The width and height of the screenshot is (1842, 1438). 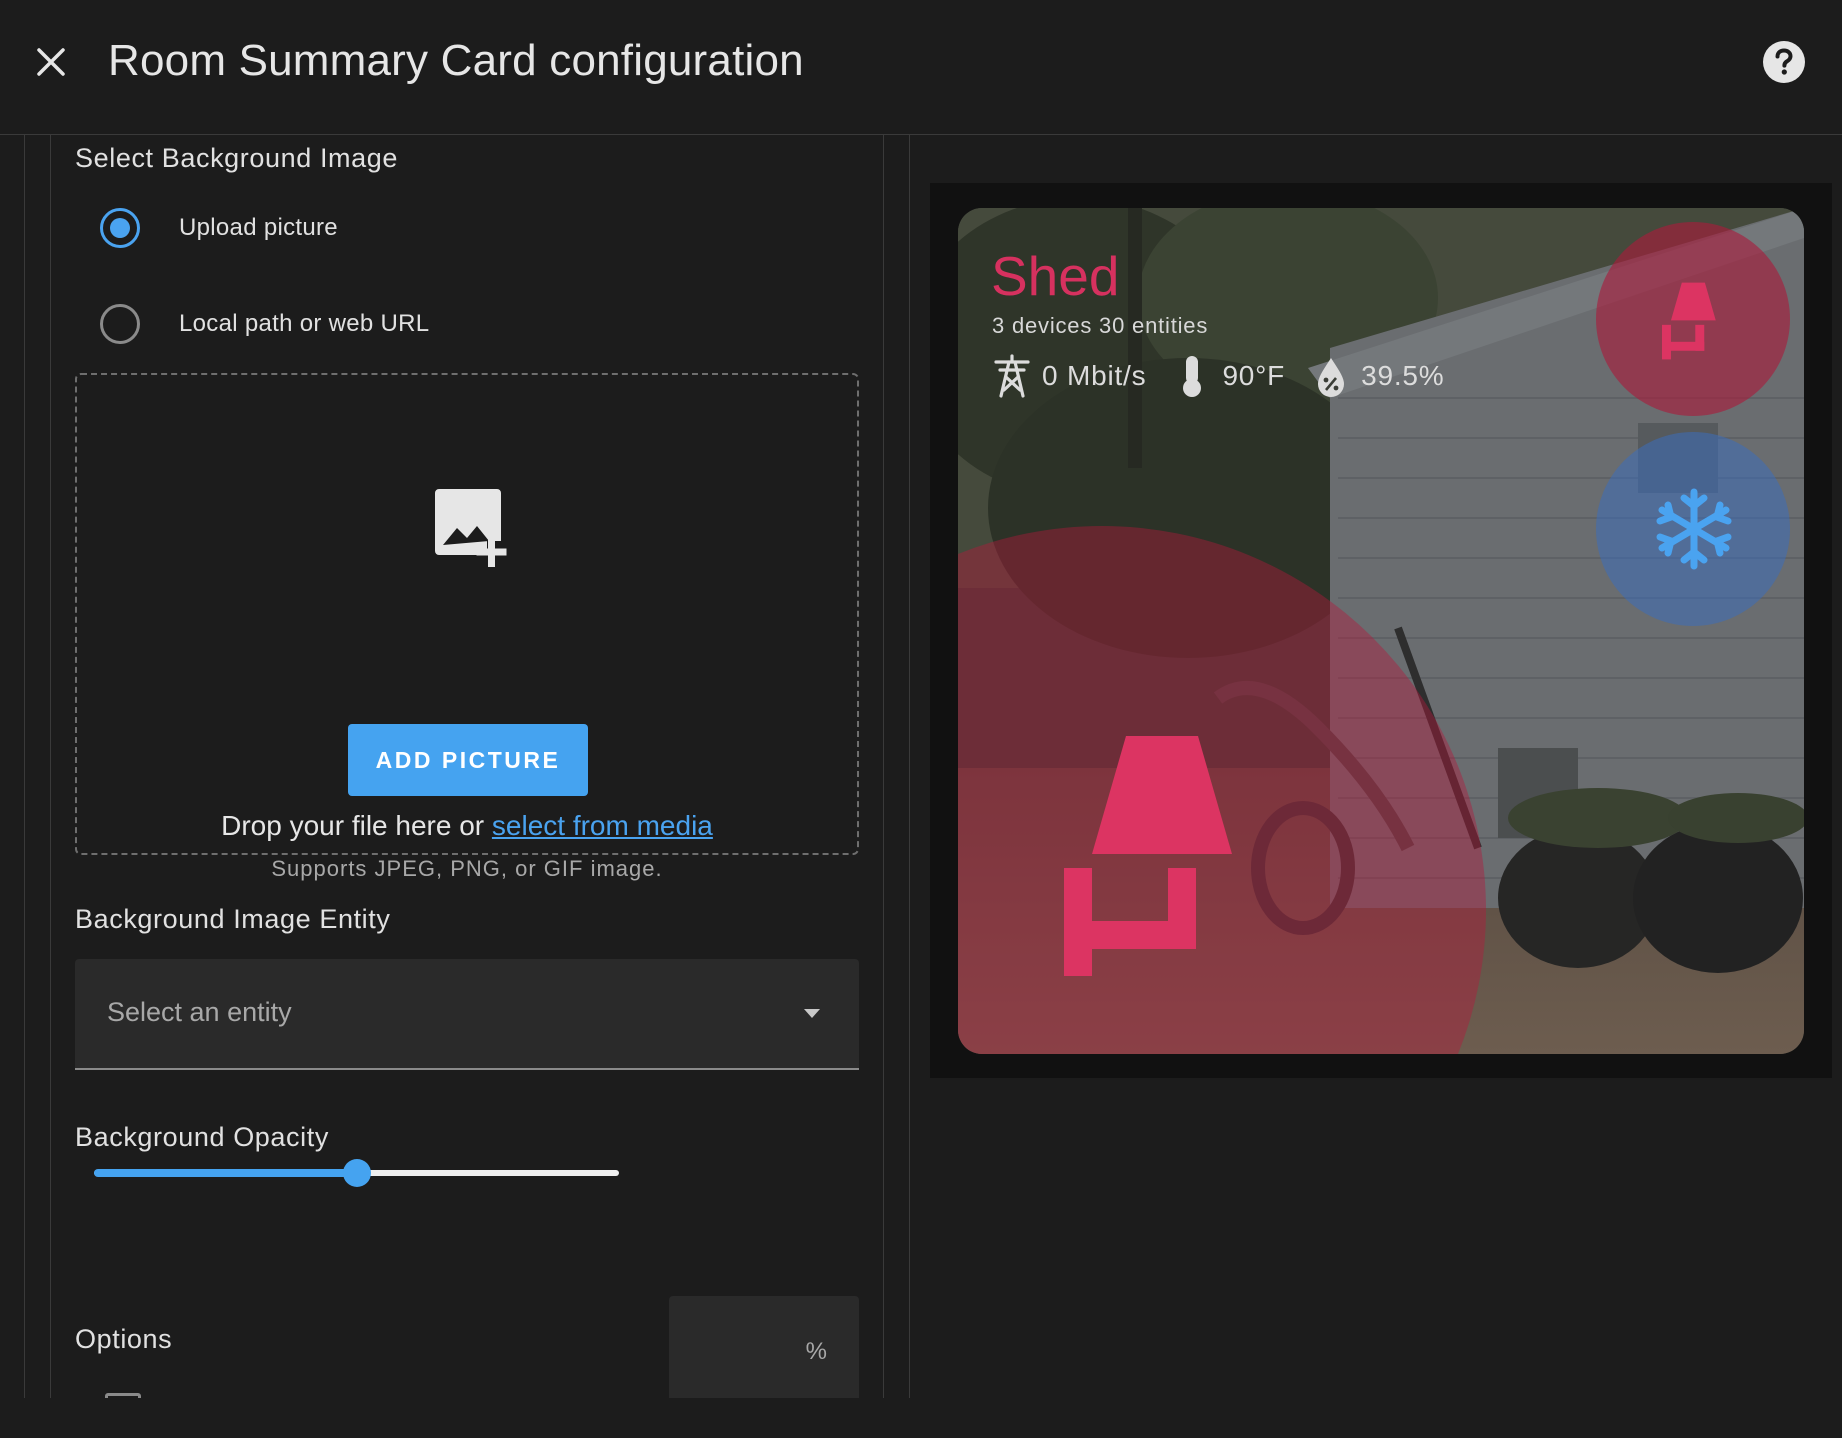 I want to click on radio-button-checked, so click(x=120, y=228).